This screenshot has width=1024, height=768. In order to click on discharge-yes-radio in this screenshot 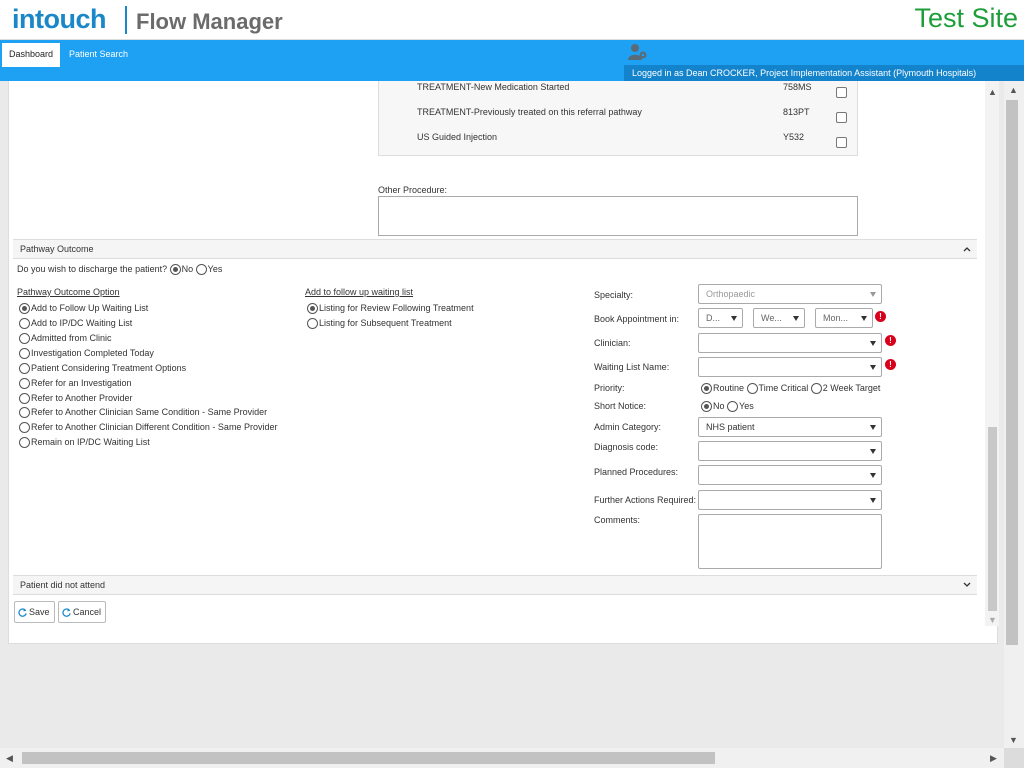, I will do `click(201, 270)`.